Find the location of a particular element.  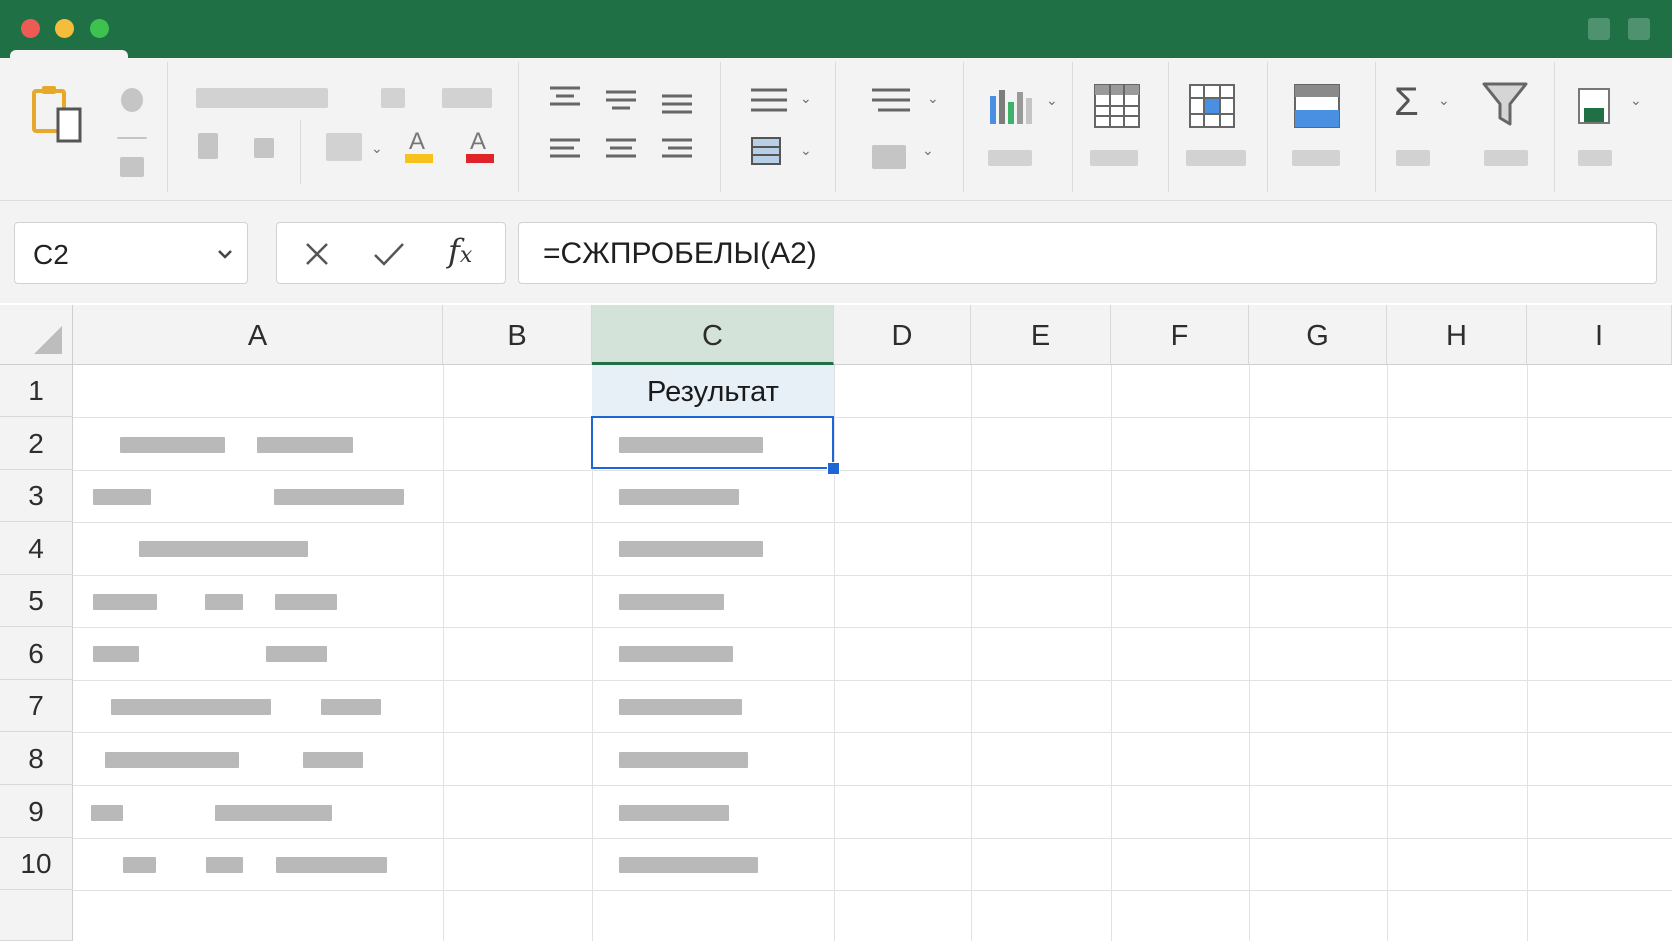

wrap-text-icon is located at coordinates (769, 131).